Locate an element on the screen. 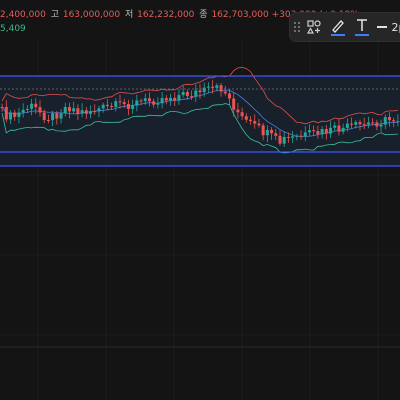 This screenshot has width=400, height=400. volume-value: 5,409 is located at coordinates (13, 29).